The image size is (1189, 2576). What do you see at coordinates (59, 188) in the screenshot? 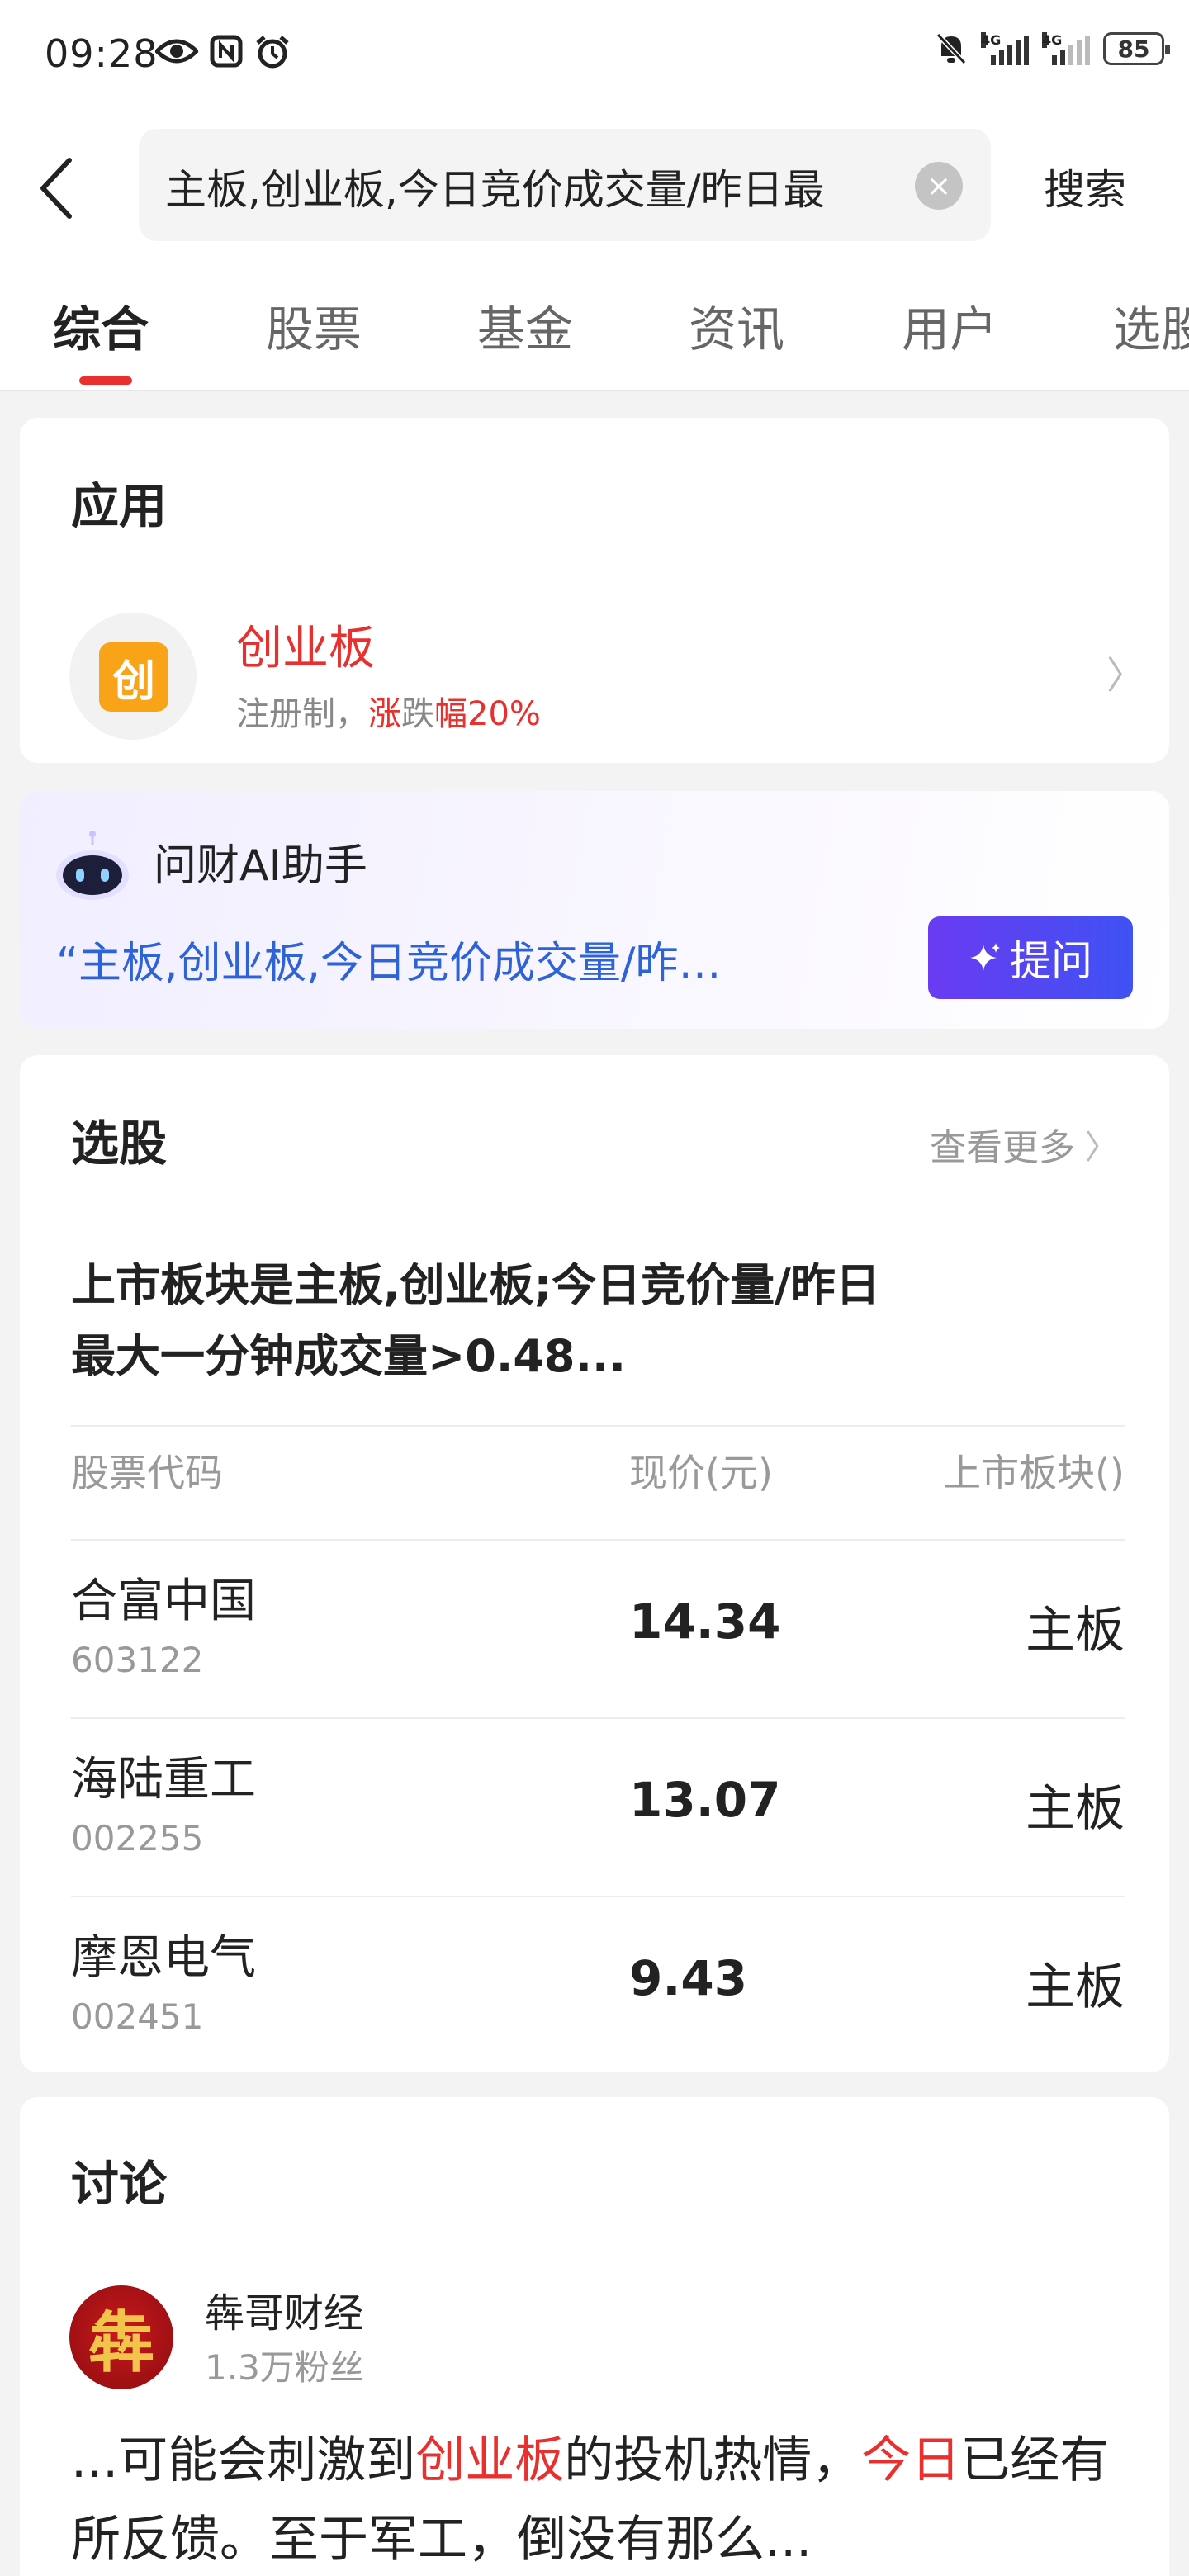
I see `back-arrow-icon` at bounding box center [59, 188].